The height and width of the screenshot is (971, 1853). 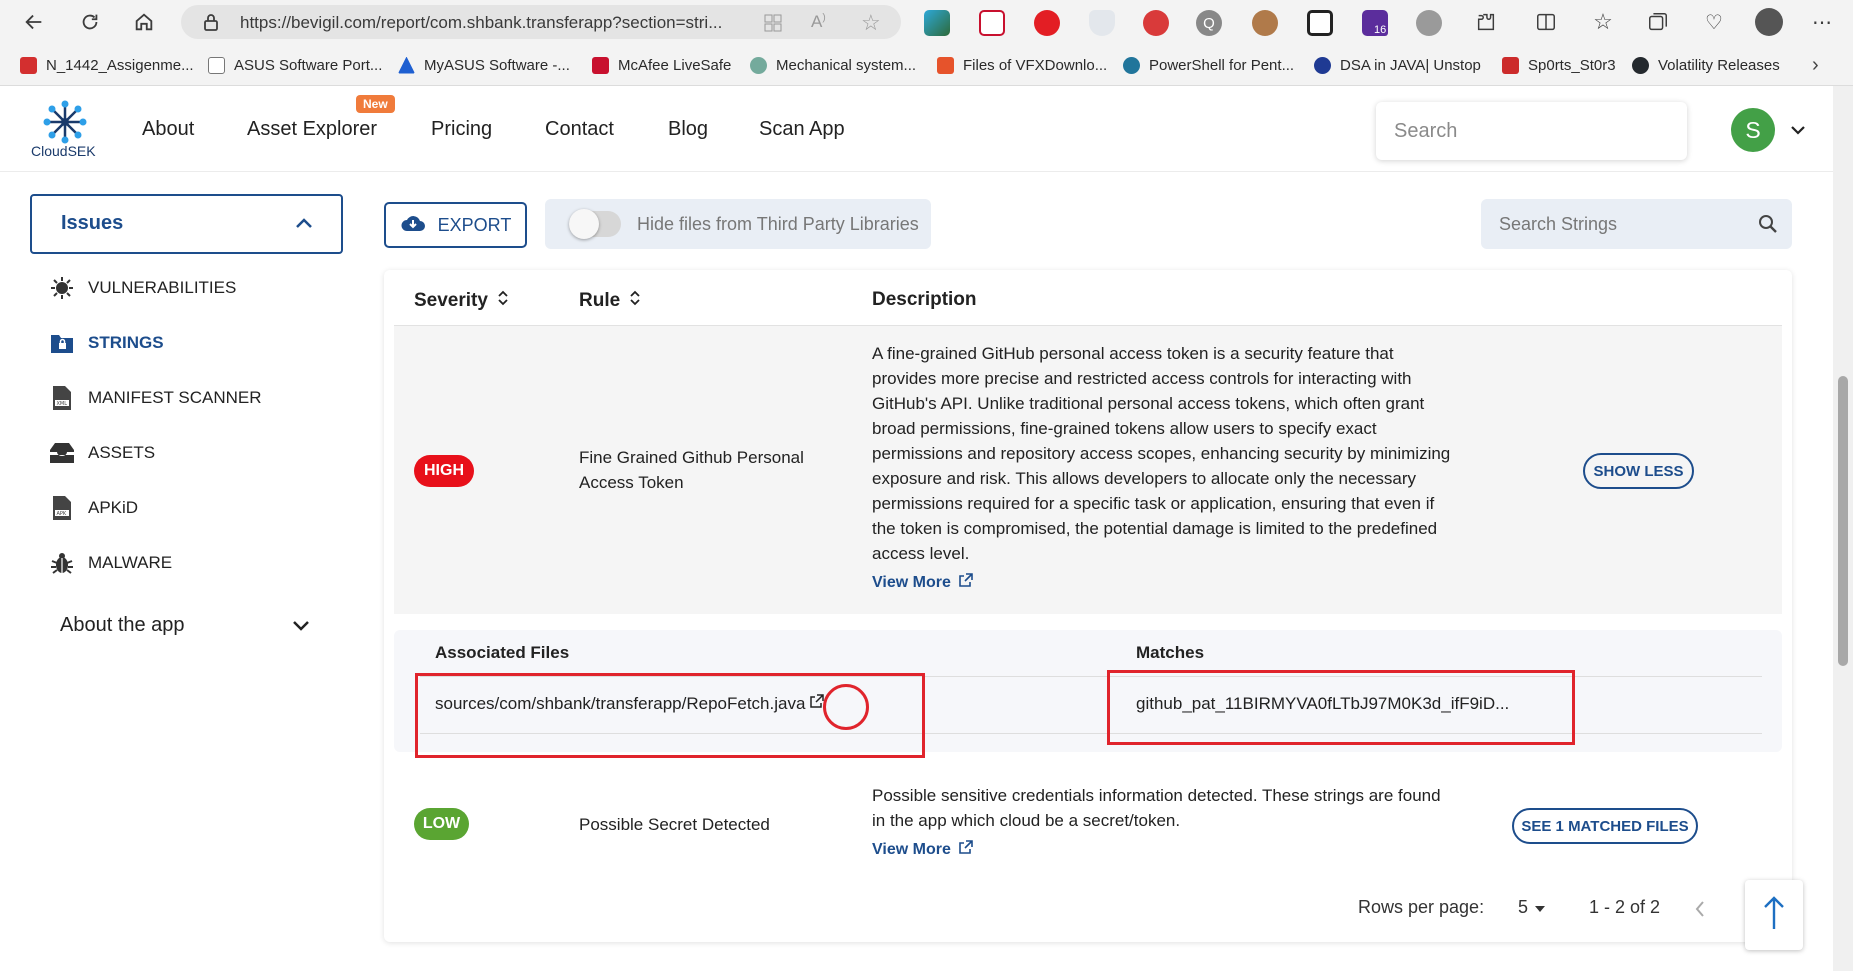 What do you see at coordinates (155, 398) in the screenshot?
I see `sidebar-item-manifest-scanner: XML MANIFEST SCANNER` at bounding box center [155, 398].